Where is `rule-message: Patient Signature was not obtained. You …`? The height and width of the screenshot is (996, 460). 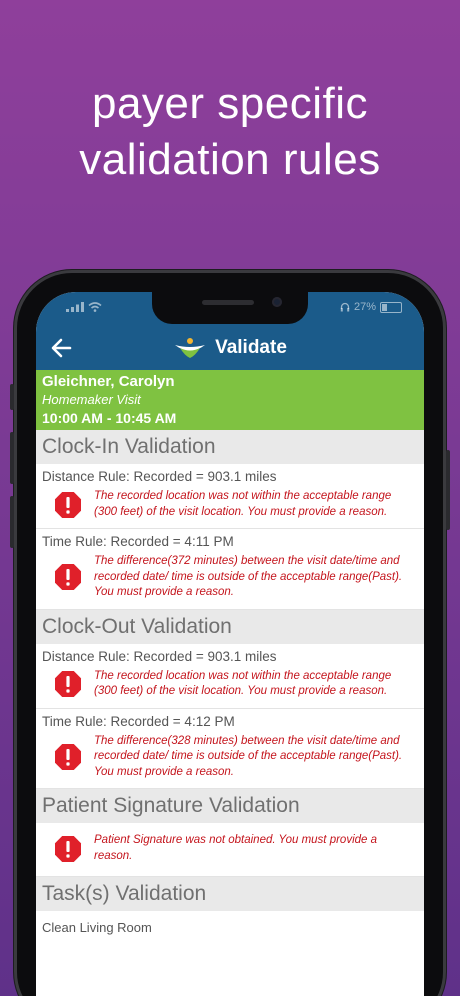 rule-message: Patient Signature was not obtained. You … is located at coordinates (236, 848).